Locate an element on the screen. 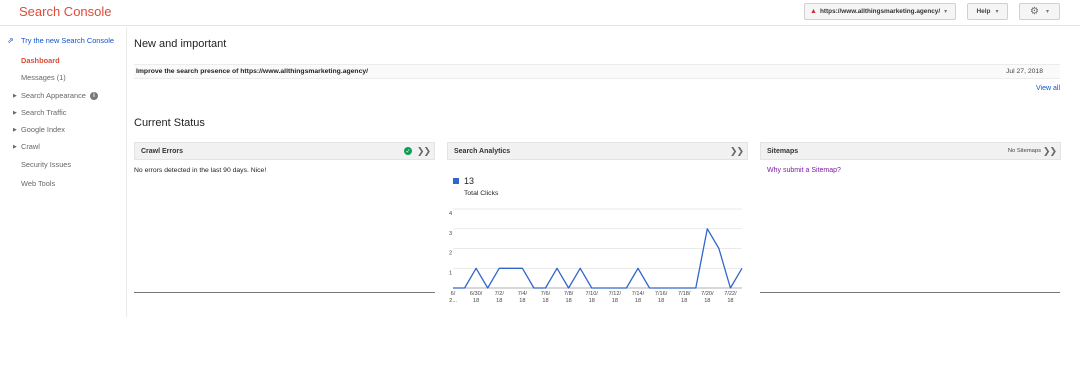 This screenshot has height=365, width=1080. crawl-errors-divider is located at coordinates (284, 292).